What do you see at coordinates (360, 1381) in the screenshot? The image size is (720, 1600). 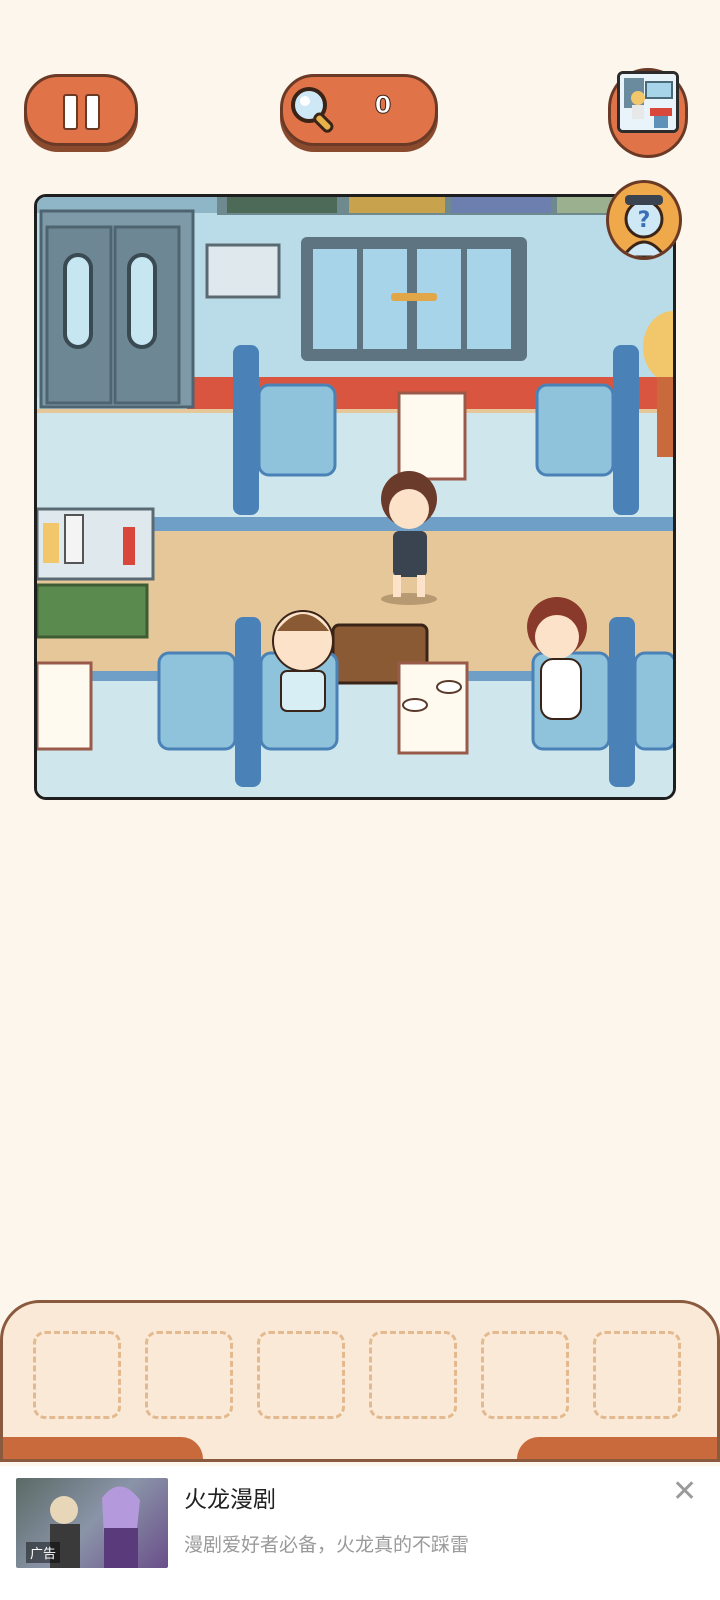 I see `item-tray` at bounding box center [360, 1381].